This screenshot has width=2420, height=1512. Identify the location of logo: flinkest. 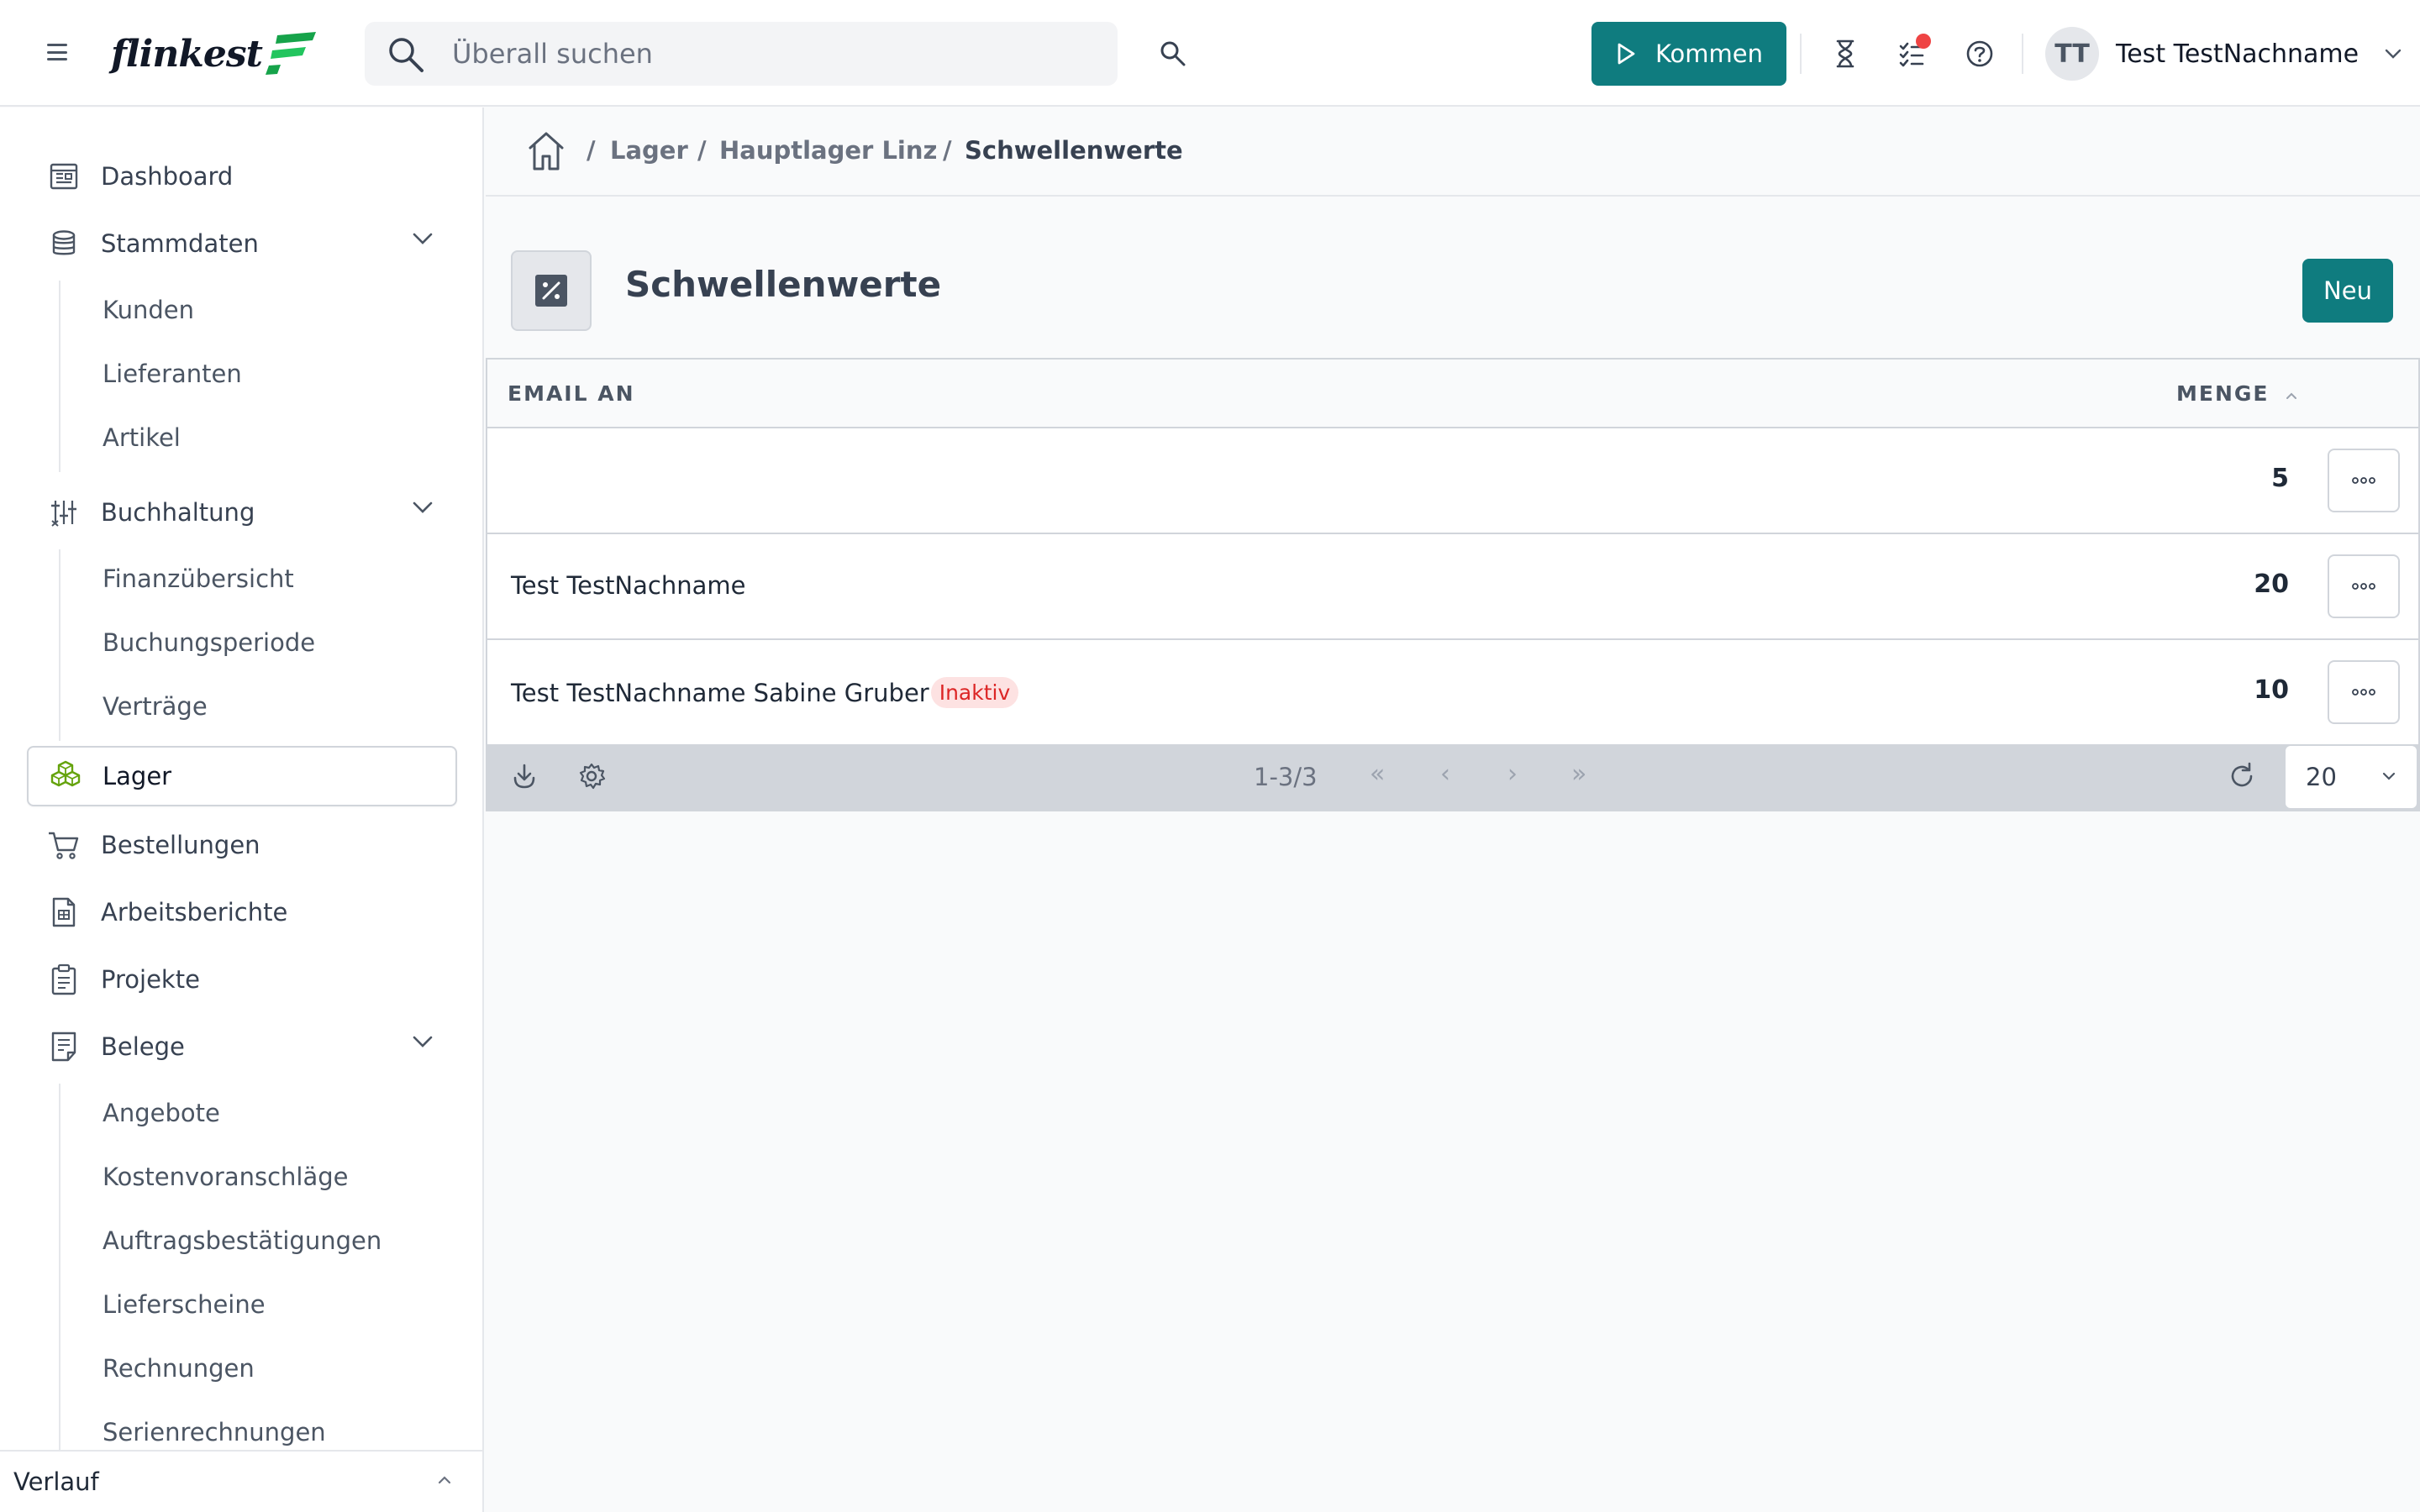
(216, 54).